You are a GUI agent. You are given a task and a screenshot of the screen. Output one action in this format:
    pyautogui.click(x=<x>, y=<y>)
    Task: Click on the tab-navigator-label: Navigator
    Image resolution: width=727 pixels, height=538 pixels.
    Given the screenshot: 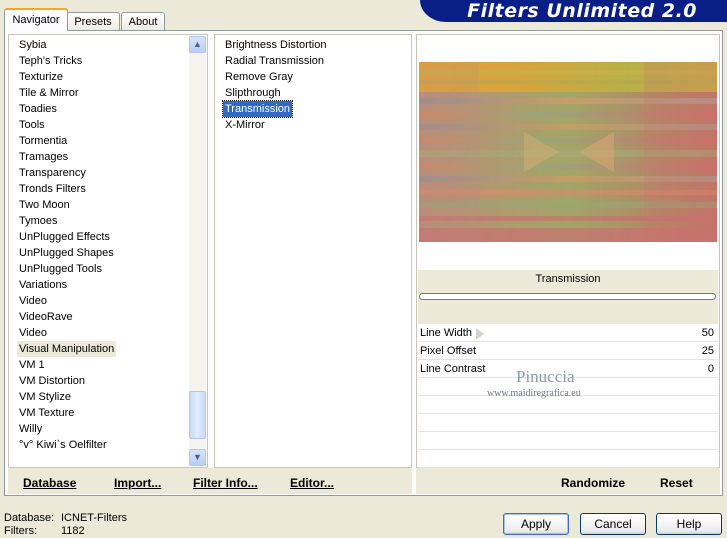 What is the action you would take?
    pyautogui.click(x=36, y=20)
    